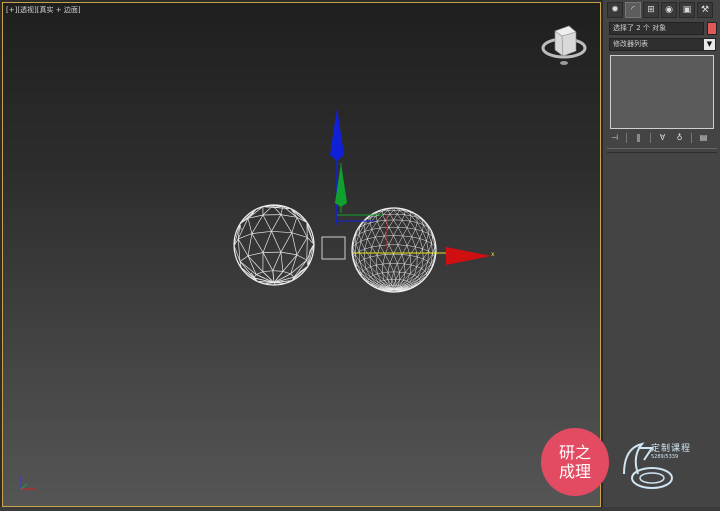  Describe the element at coordinates (712, 28) in the screenshot. I see `object-color-swatch` at that location.